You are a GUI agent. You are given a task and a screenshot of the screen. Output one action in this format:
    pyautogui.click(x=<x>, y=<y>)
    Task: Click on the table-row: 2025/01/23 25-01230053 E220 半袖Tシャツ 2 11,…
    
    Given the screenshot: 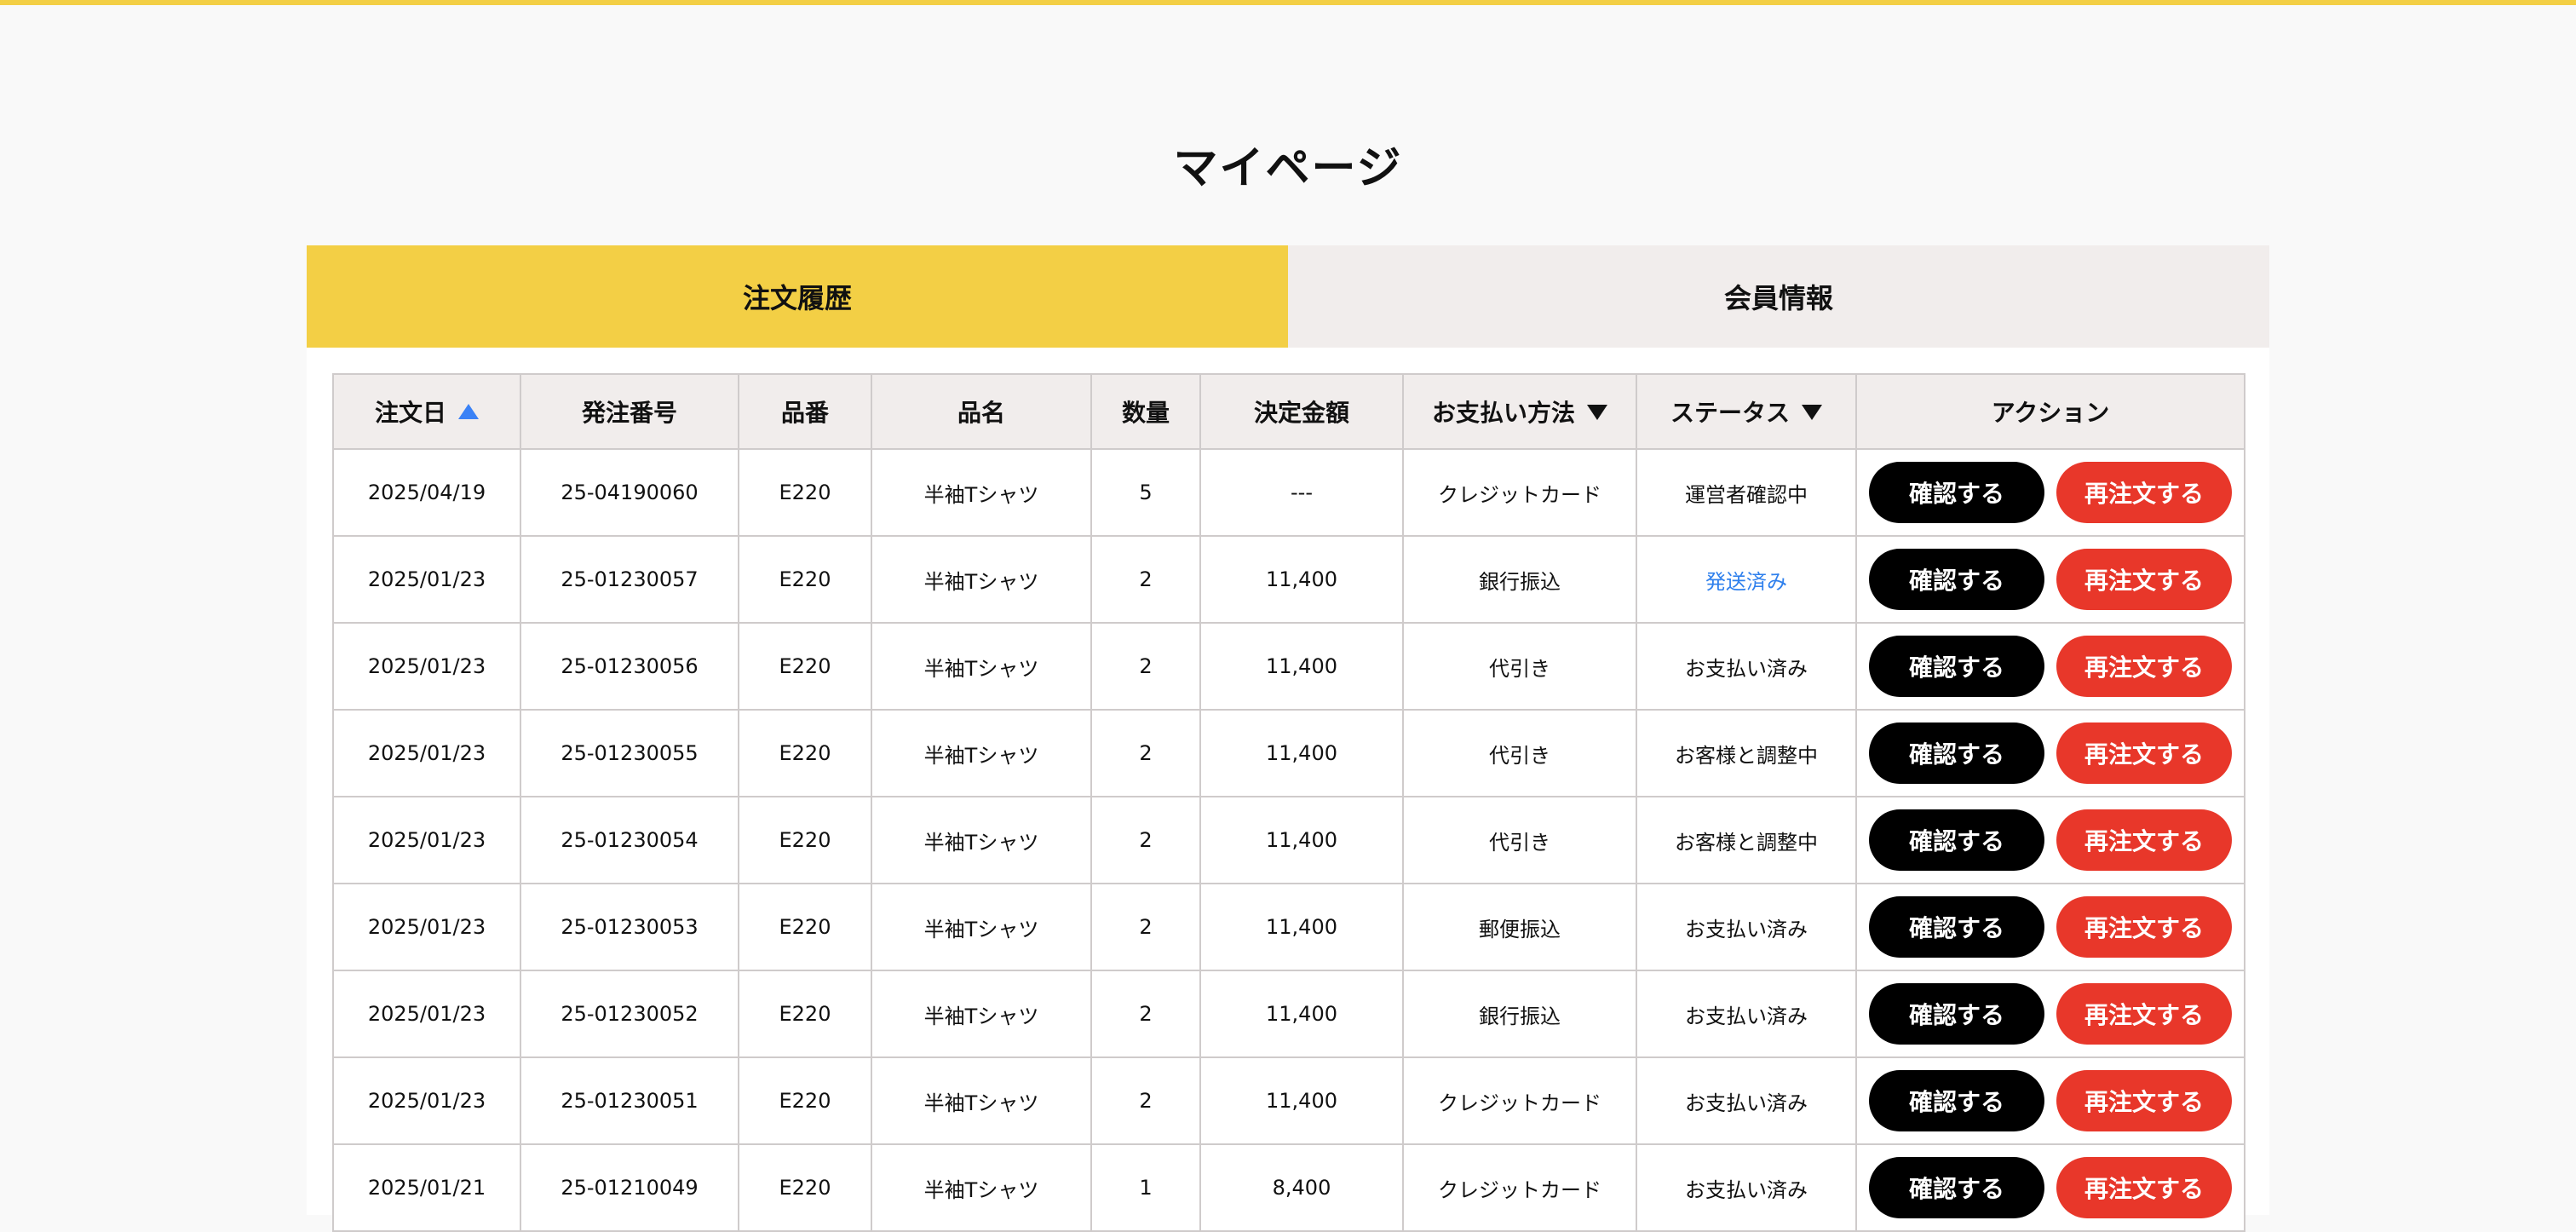 What is the action you would take?
    pyautogui.click(x=1288, y=927)
    